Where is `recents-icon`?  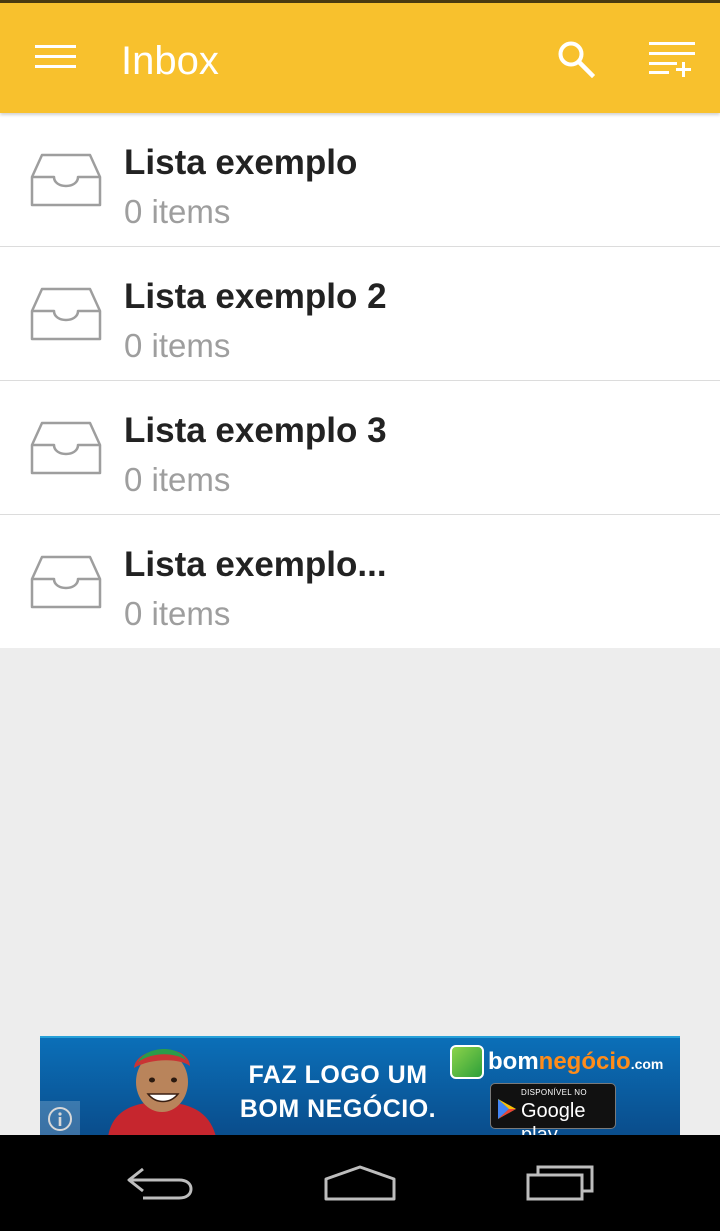
recents-icon is located at coordinates (560, 1183).